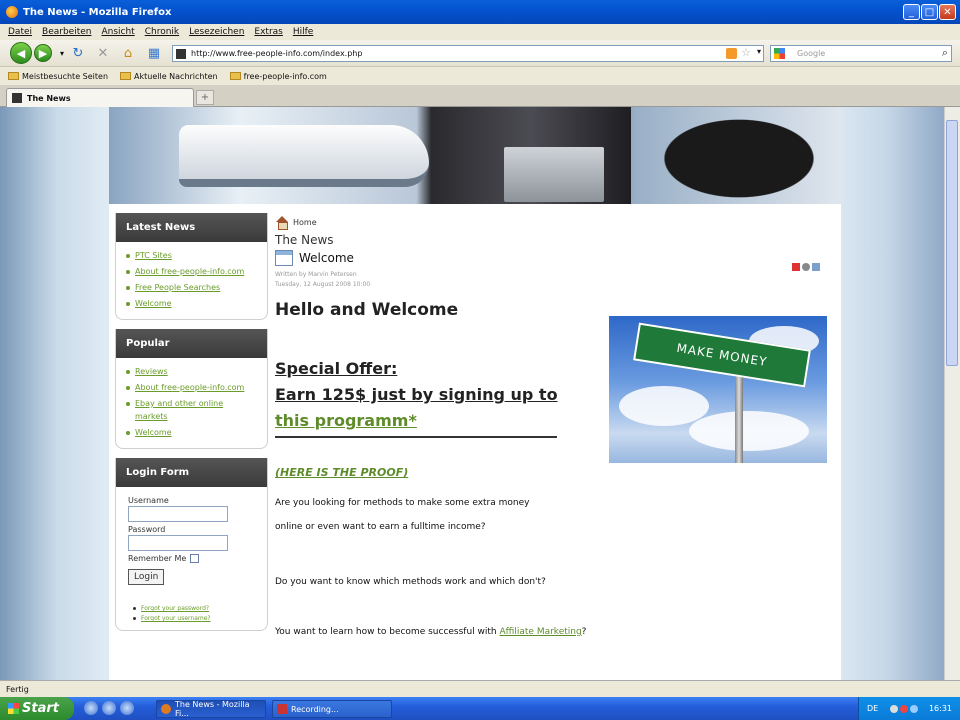 The width and height of the screenshot is (960, 720). Describe the element at coordinates (200, 608) in the screenshot. I see `forgot-password-link: Forgot your password?` at that location.